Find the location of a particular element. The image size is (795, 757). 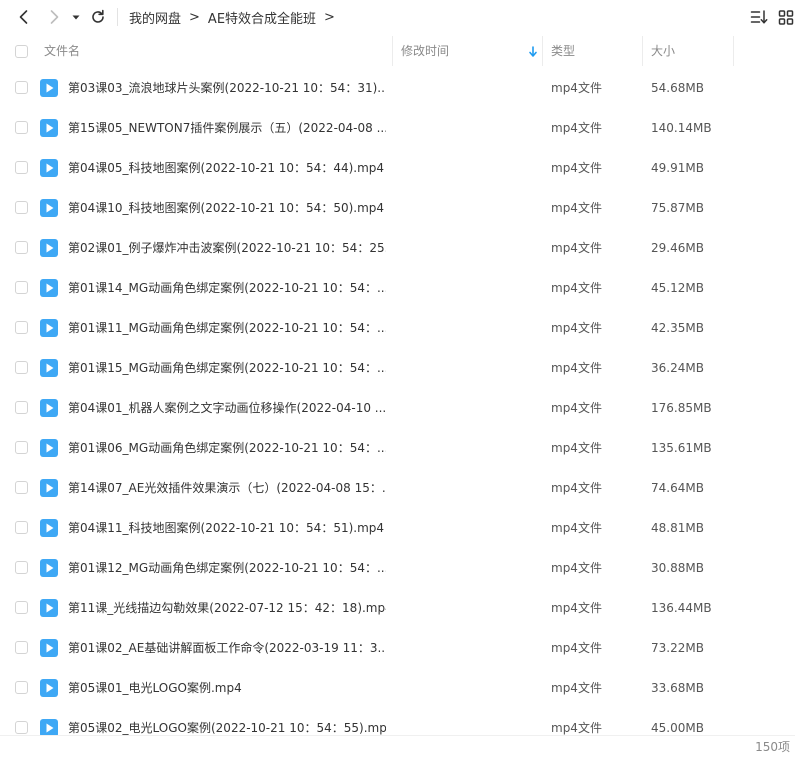

file-size: 54.68MB is located at coordinates (677, 88).